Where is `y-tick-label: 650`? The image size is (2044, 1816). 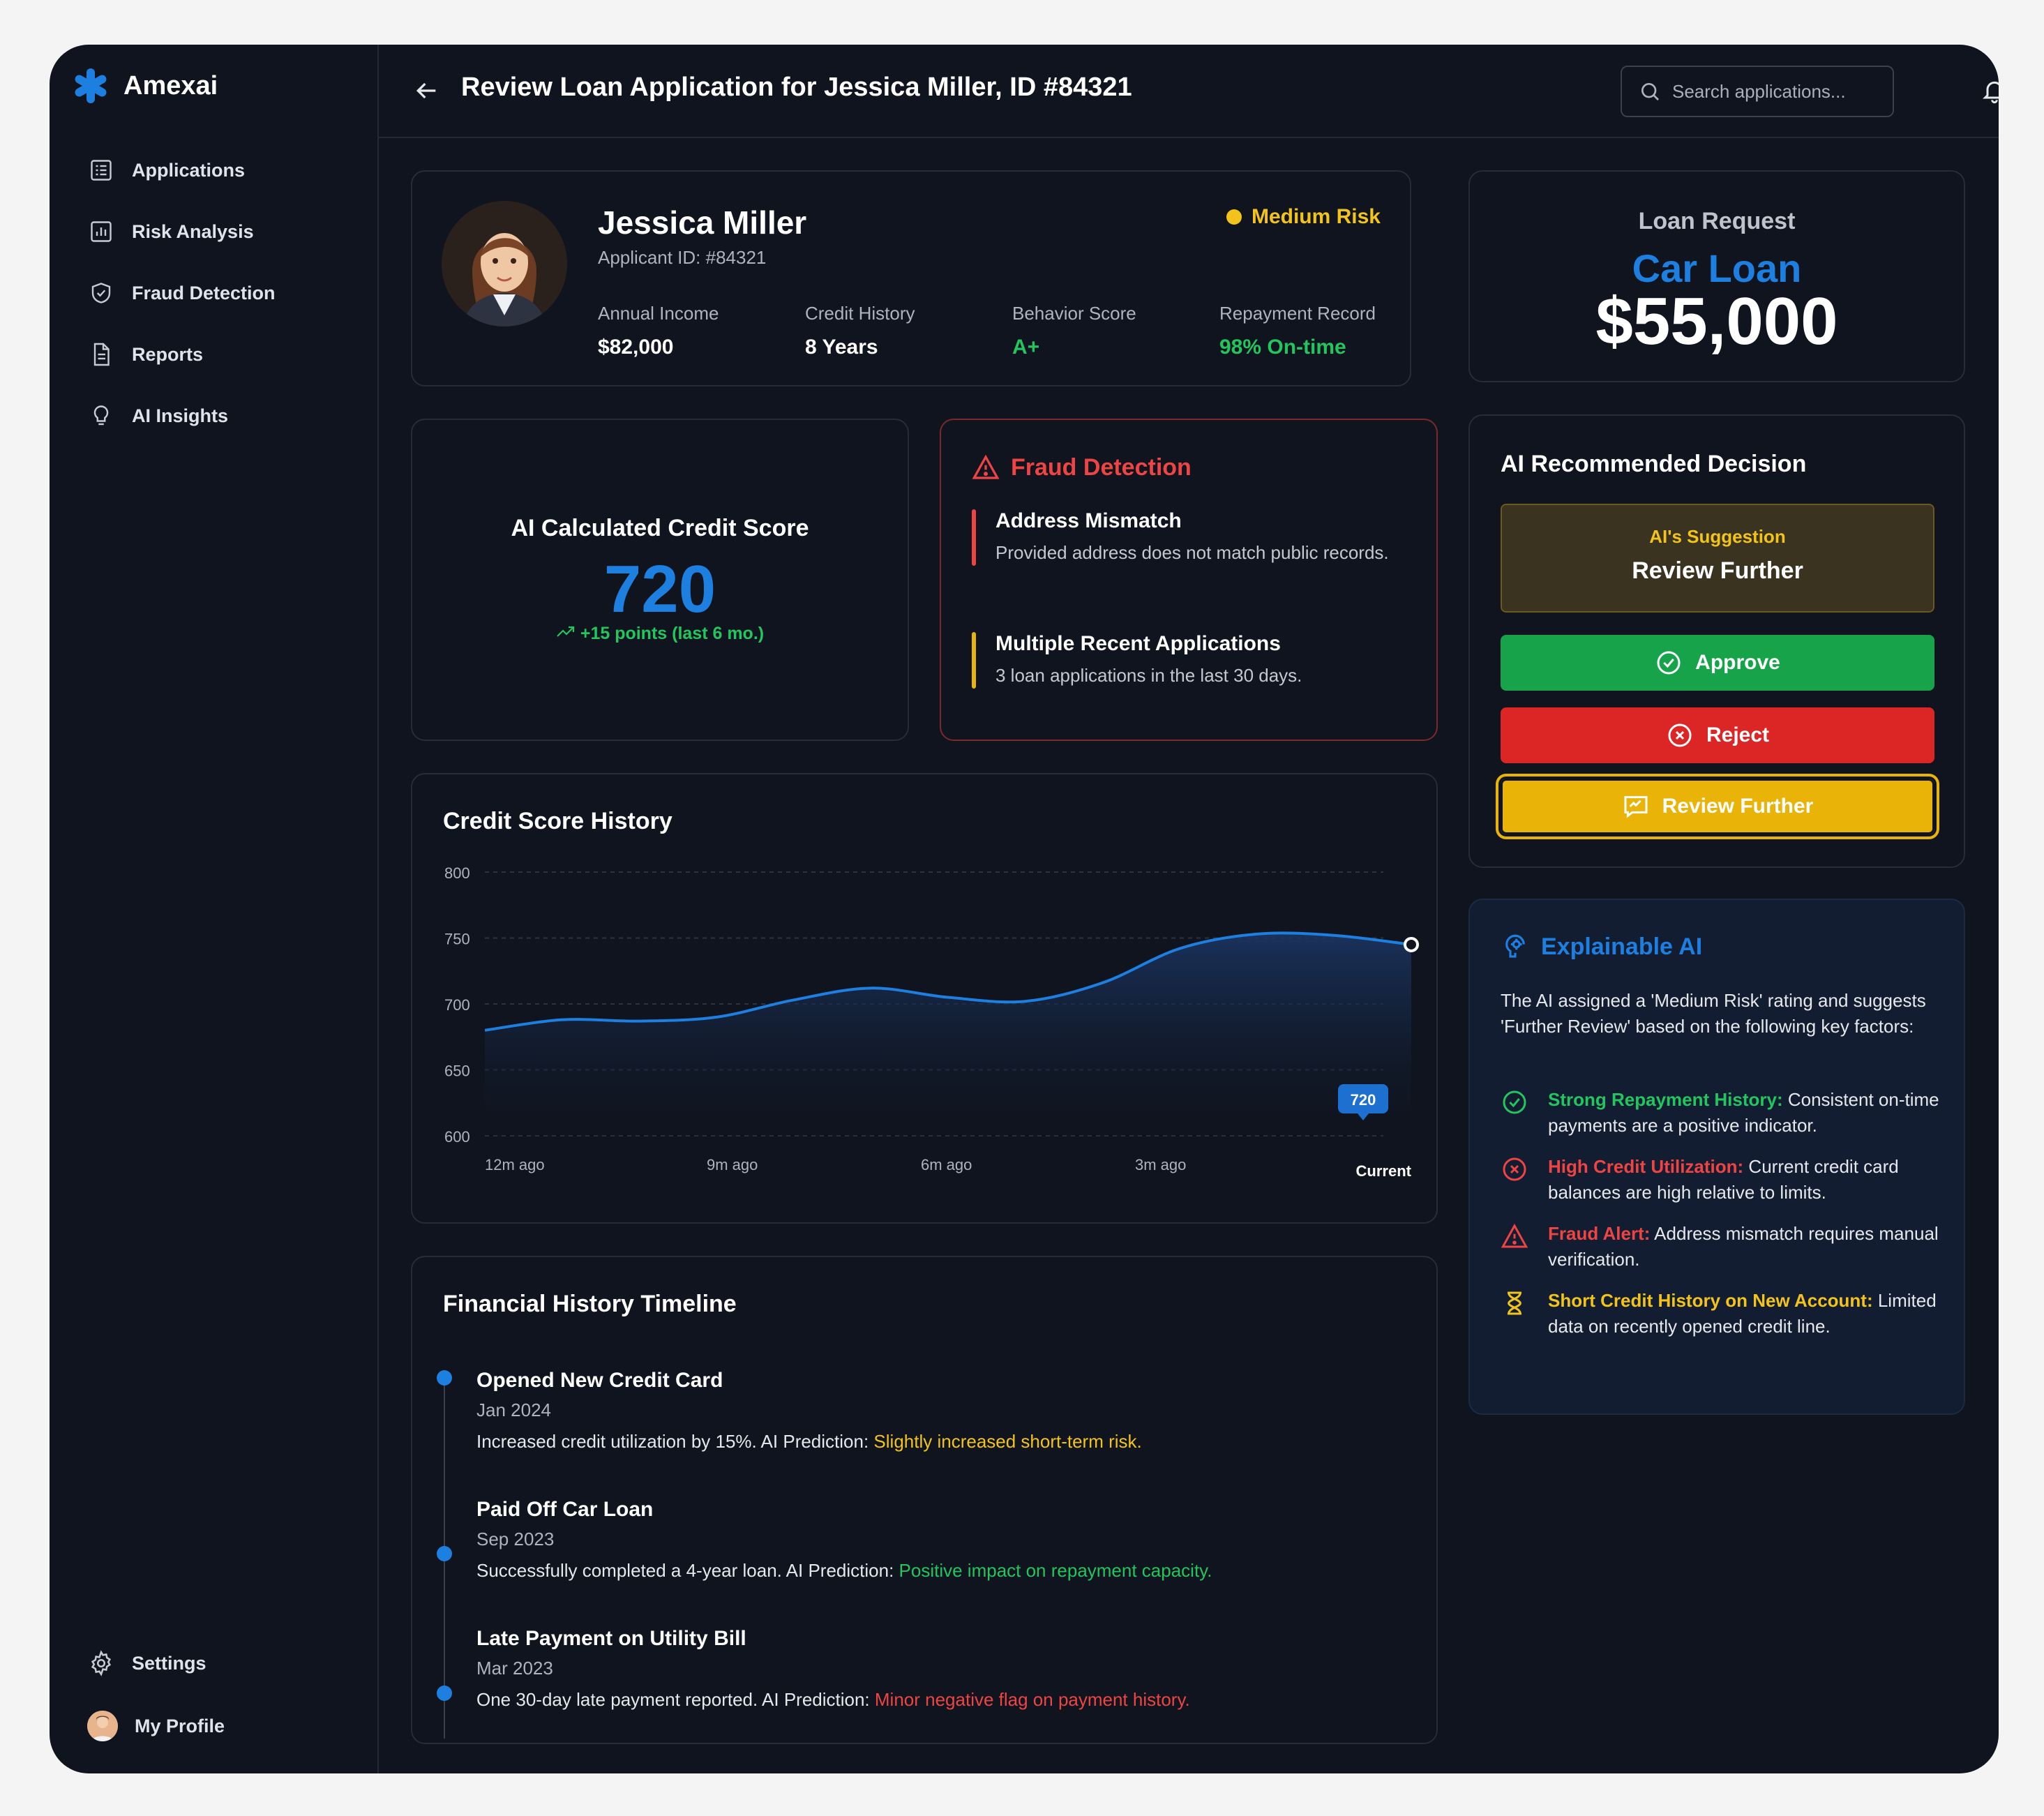
y-tick-label: 650 is located at coordinates (457, 1071).